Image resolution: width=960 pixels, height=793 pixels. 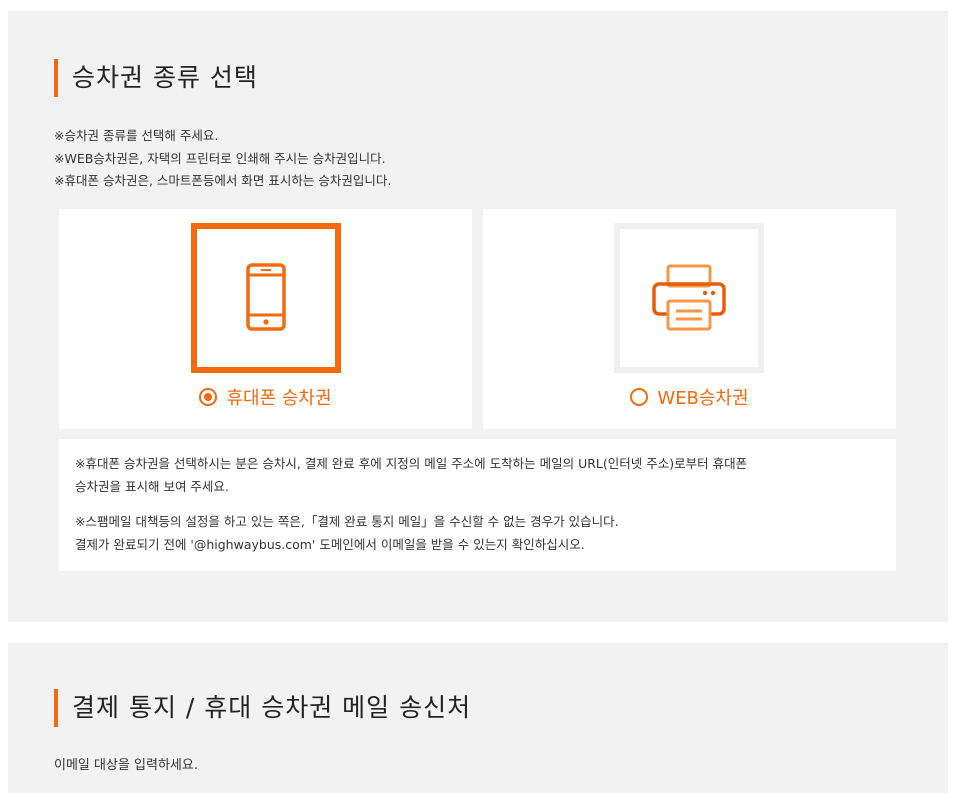 What do you see at coordinates (639, 397) in the screenshot?
I see `web-ticket-radio` at bounding box center [639, 397].